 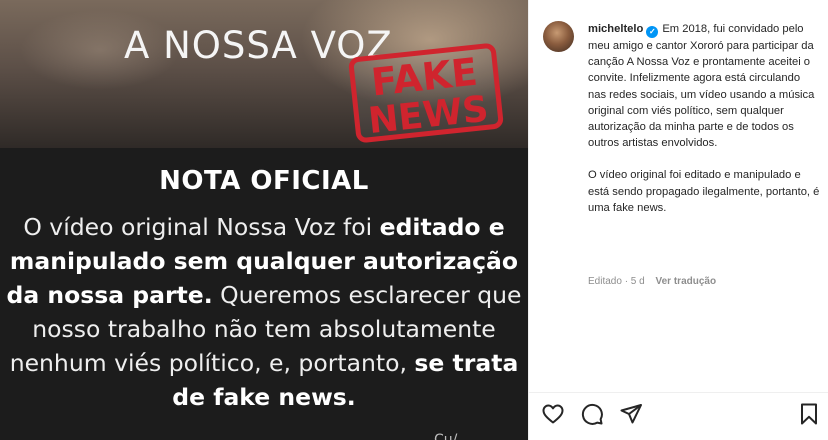 What do you see at coordinates (652, 32) in the screenshot?
I see `verified-badge-icon: ✓` at bounding box center [652, 32].